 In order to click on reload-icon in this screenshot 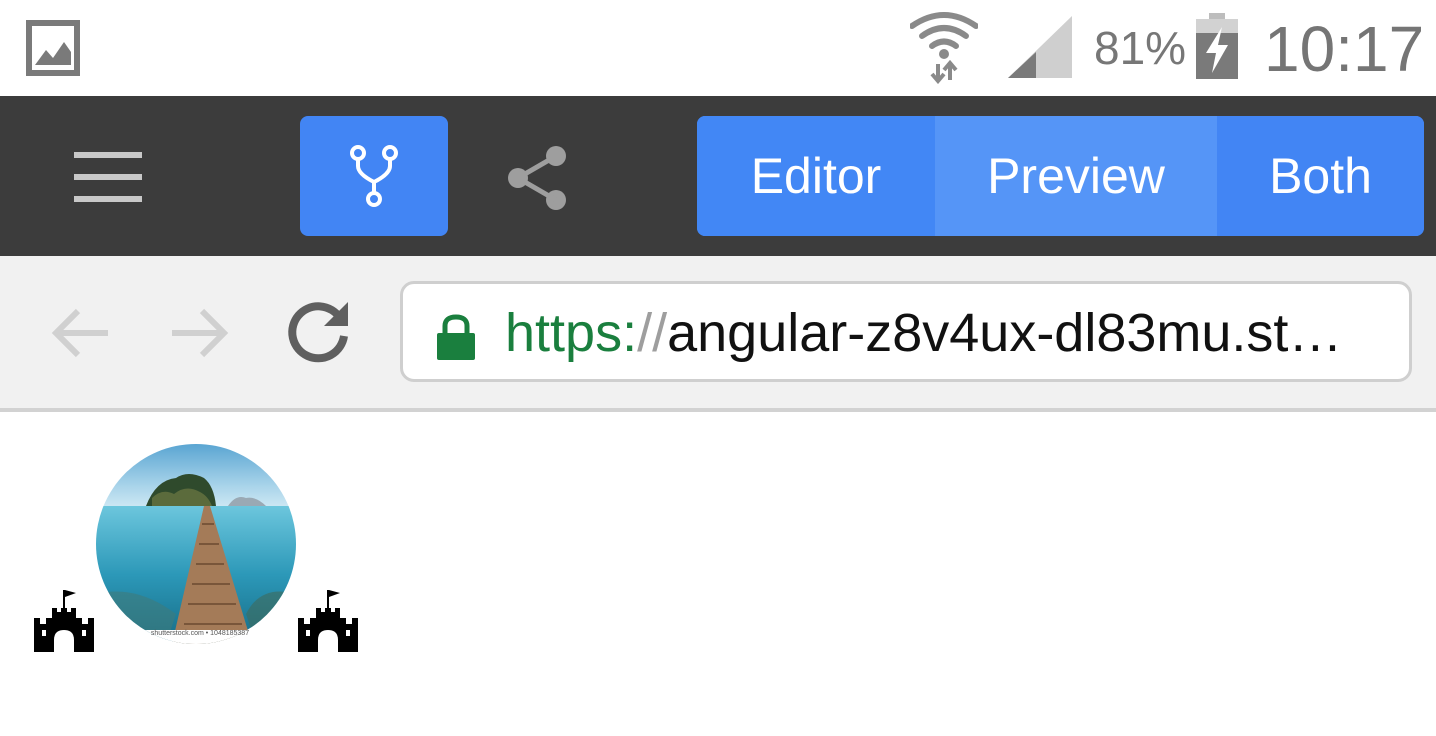, I will do `click(320, 330)`.